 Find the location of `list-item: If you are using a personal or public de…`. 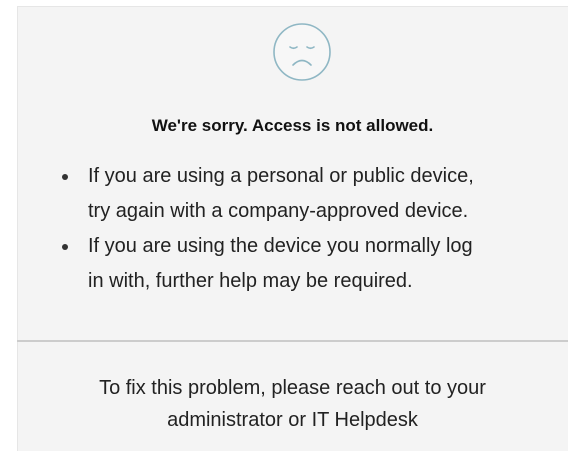

list-item: If you are using a personal or public de… is located at coordinates (312, 194).